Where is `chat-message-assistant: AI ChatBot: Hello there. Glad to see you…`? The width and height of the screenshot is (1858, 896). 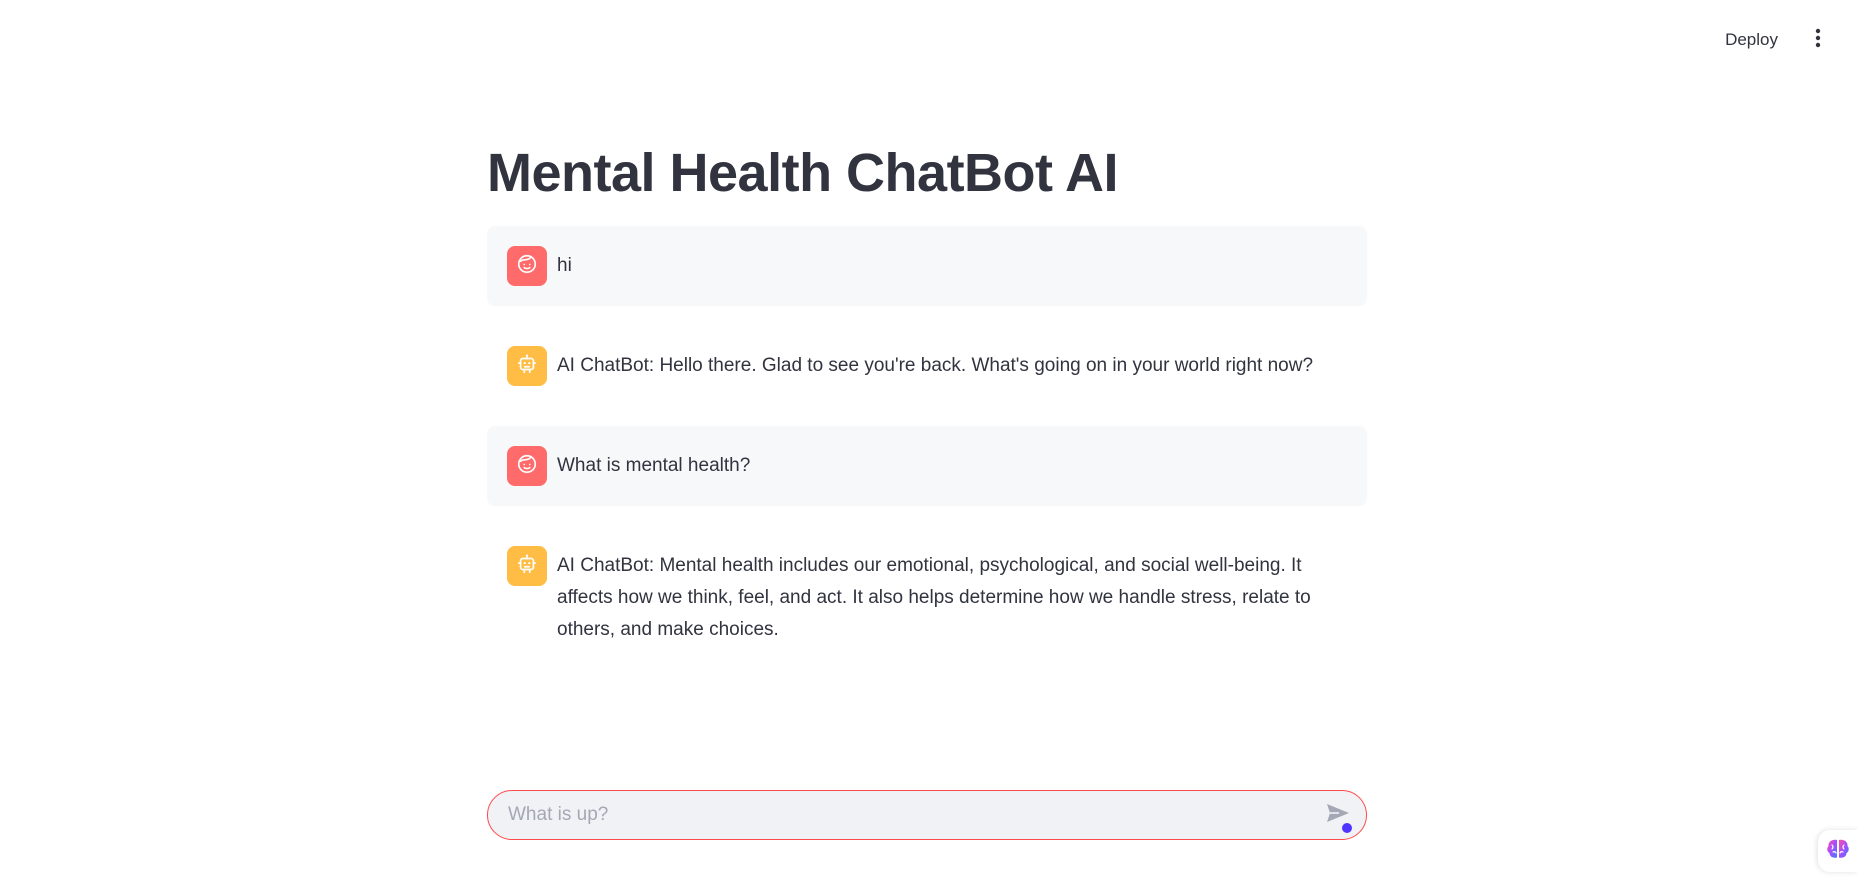 chat-message-assistant: AI ChatBot: Hello there. Glad to see you… is located at coordinates (927, 366).